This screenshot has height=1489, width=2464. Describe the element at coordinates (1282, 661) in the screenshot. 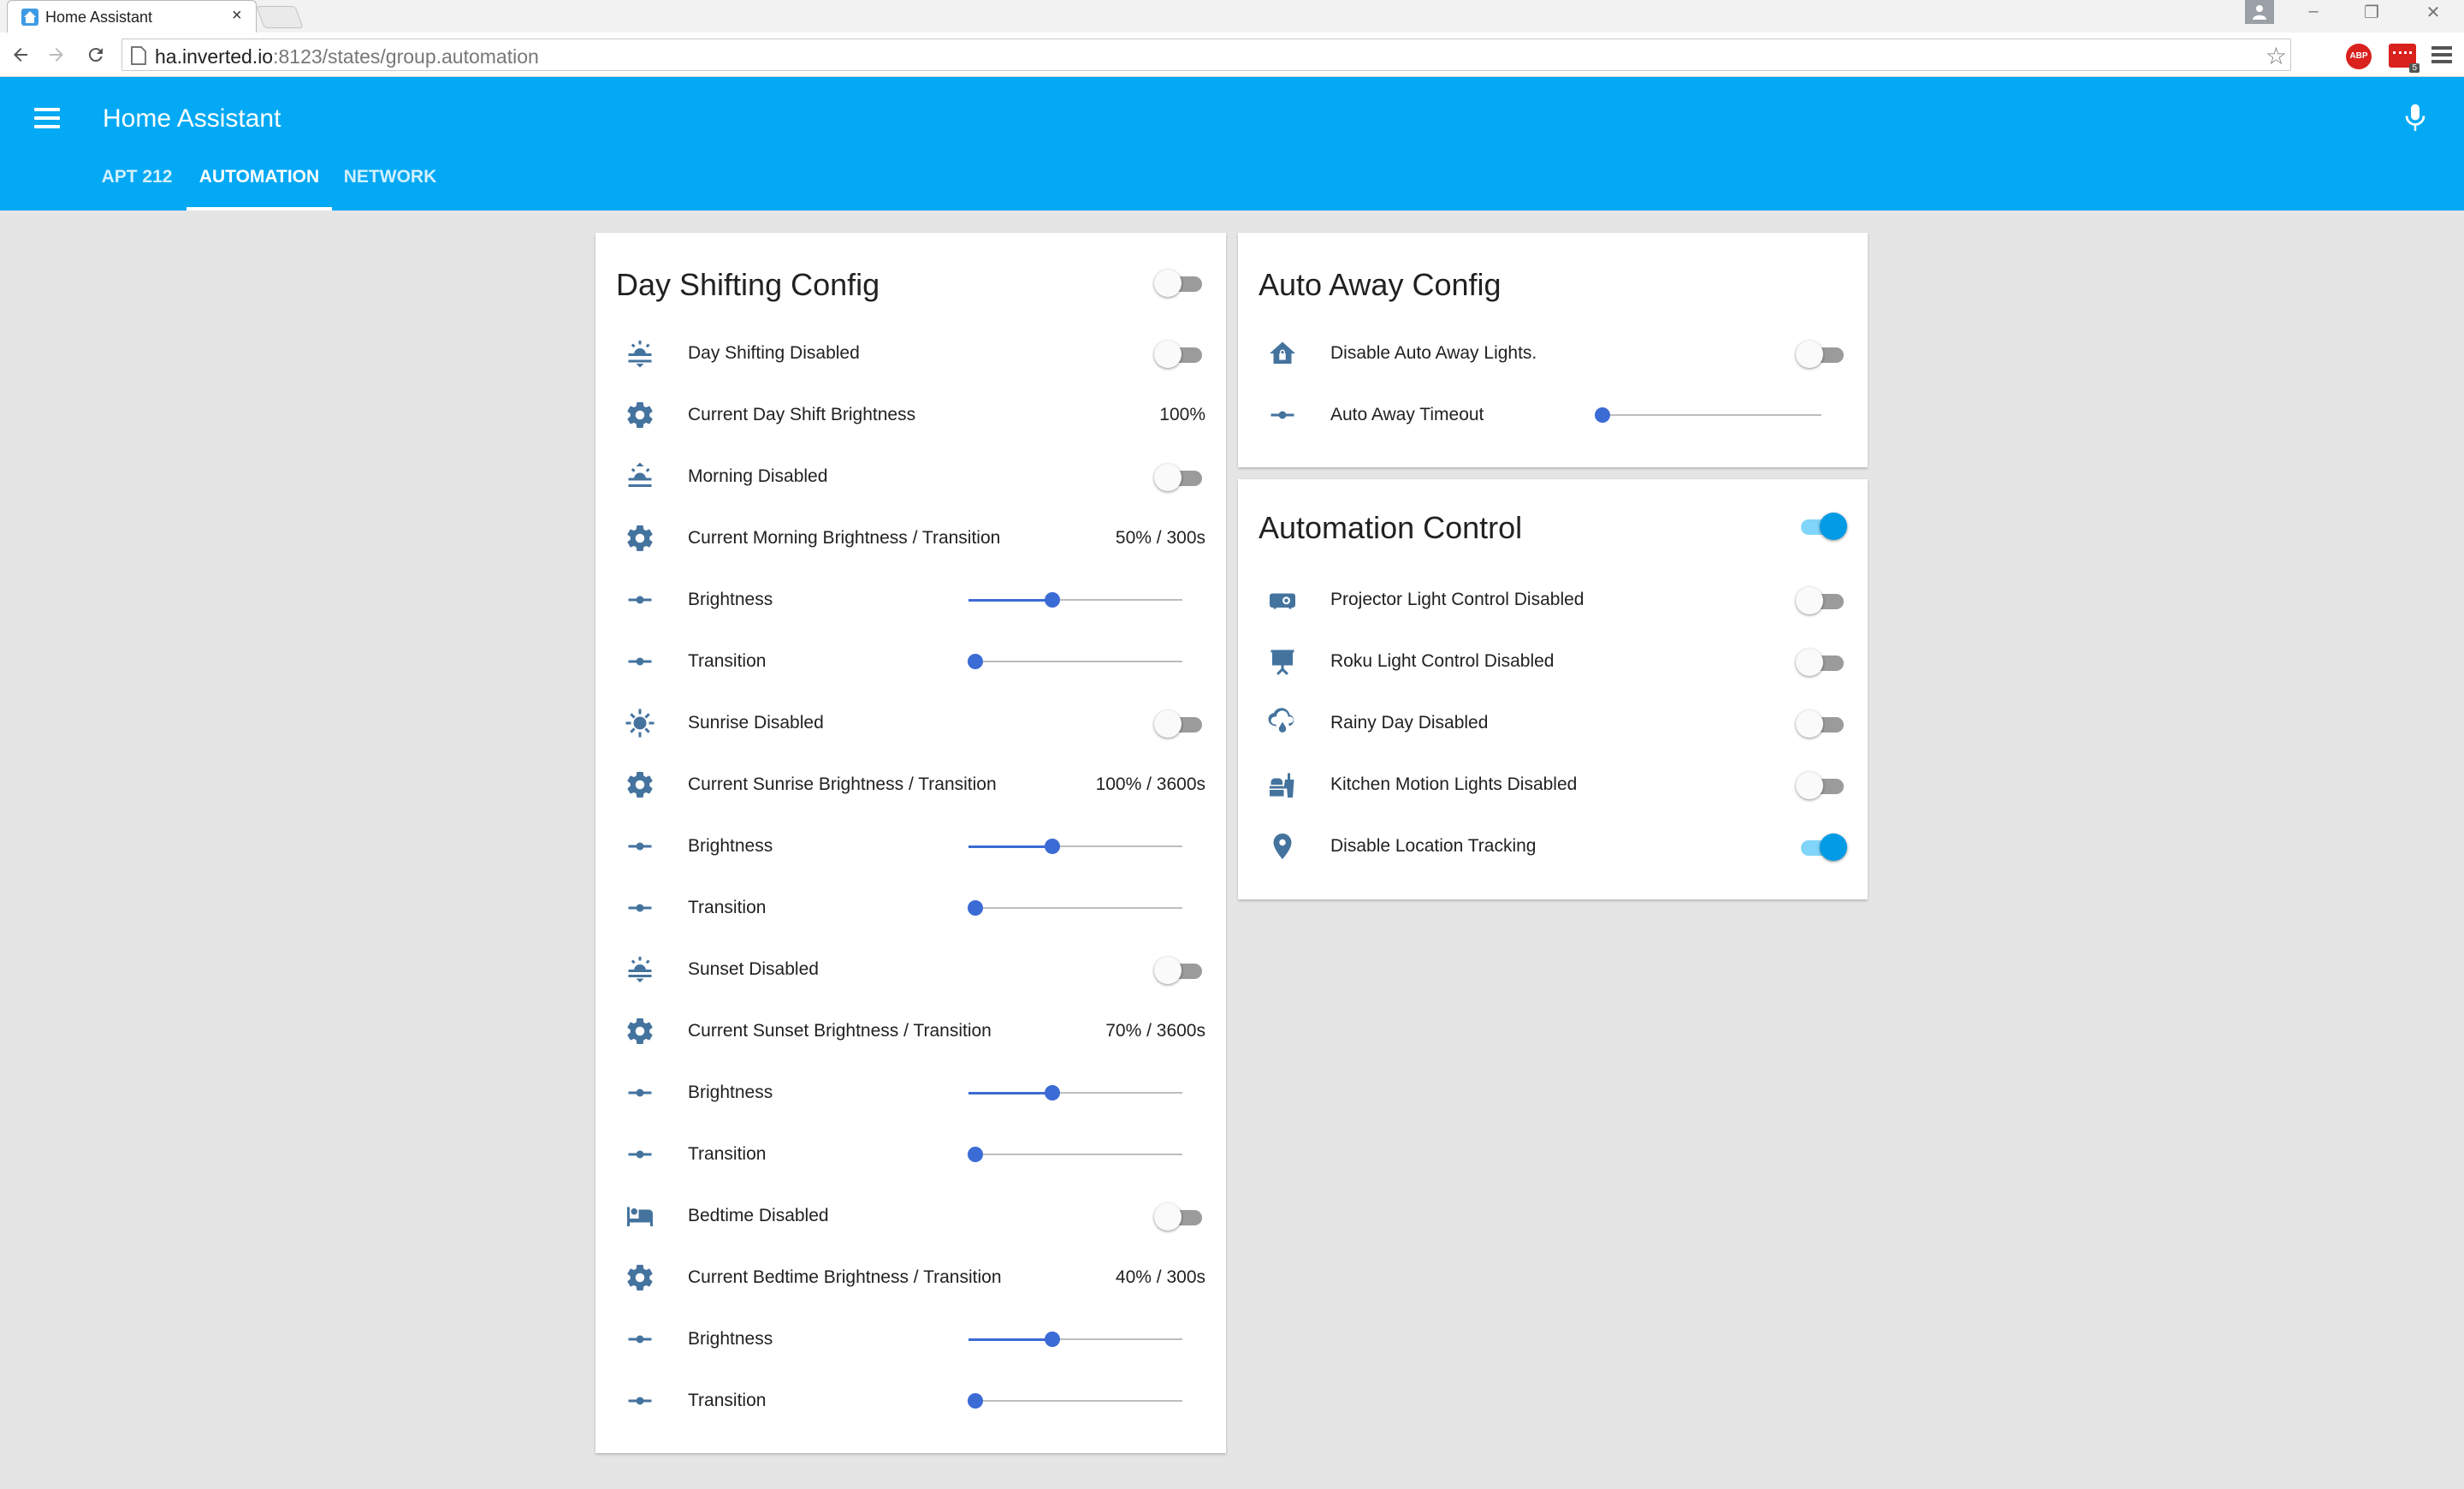

I see `projector-screen-icon` at that location.